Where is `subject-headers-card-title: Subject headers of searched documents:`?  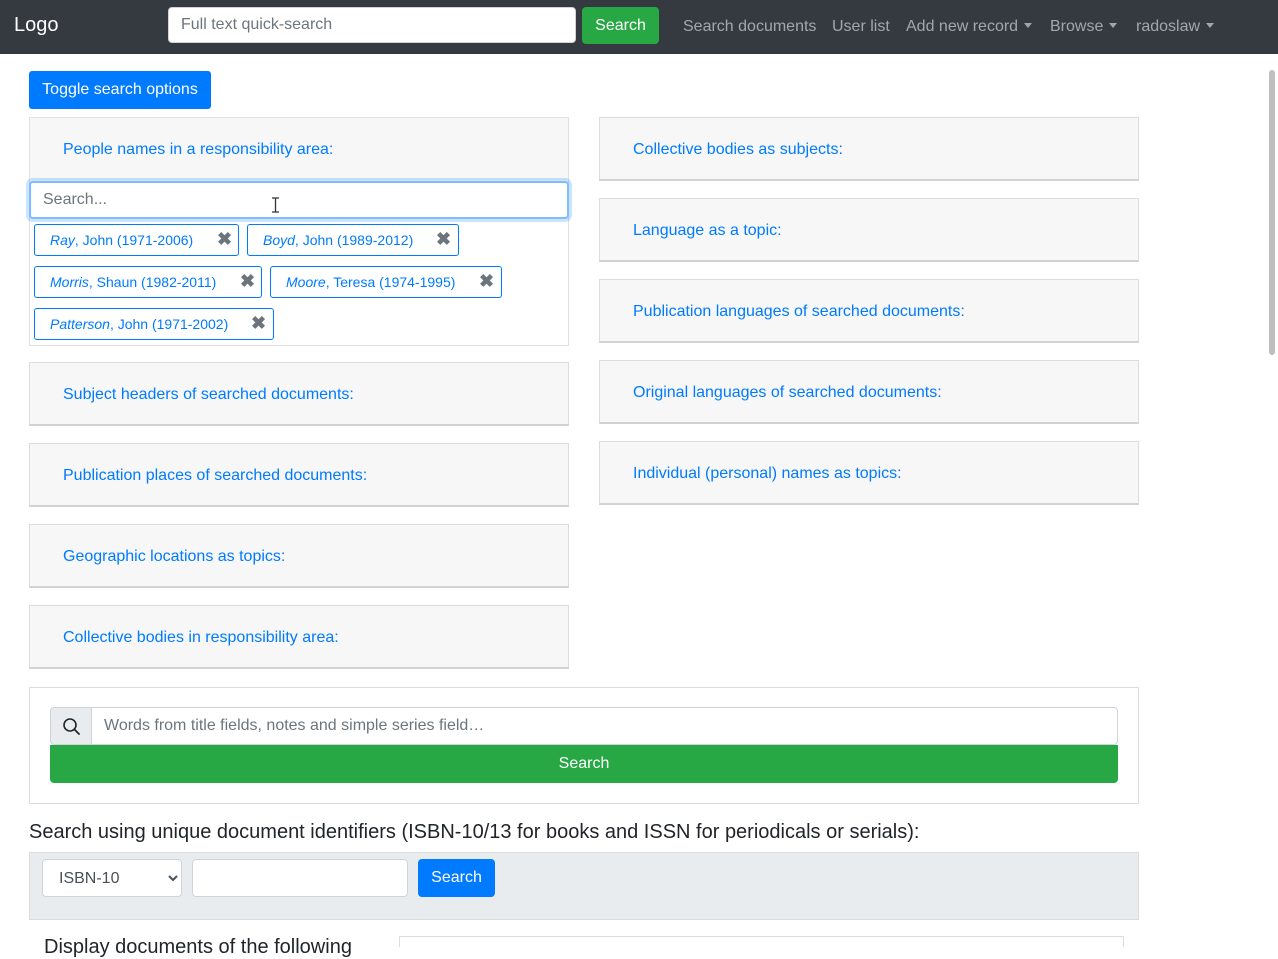 subject-headers-card-title: Subject headers of searched documents: is located at coordinates (208, 395).